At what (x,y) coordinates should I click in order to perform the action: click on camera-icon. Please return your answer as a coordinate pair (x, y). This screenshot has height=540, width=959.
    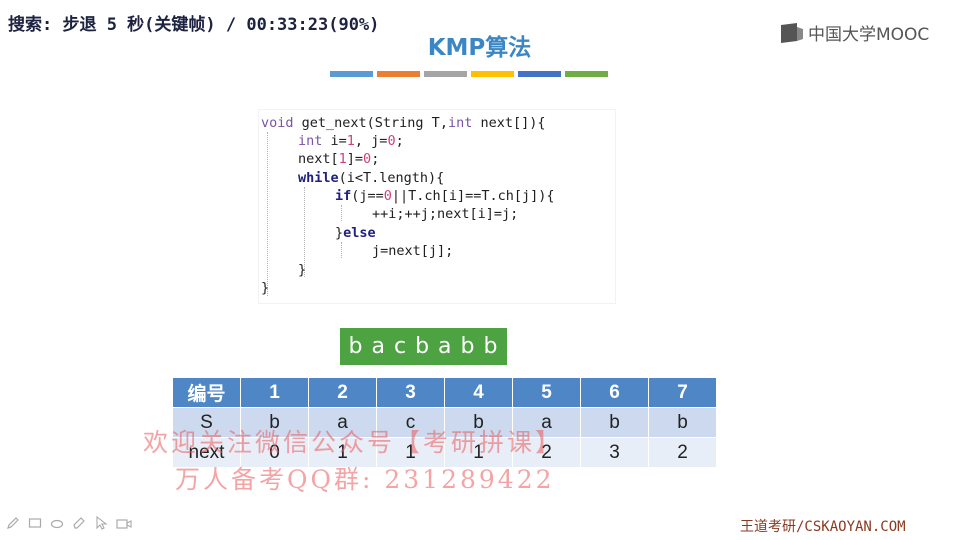
    Looking at the image, I should click on (124, 522).